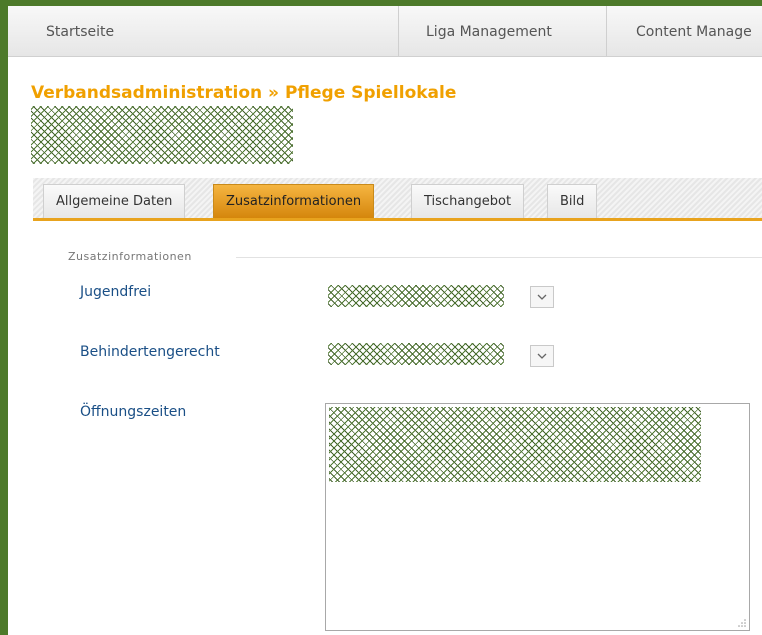  I want to click on label-behindertengerecht: Behindertengerecht, so click(150, 352).